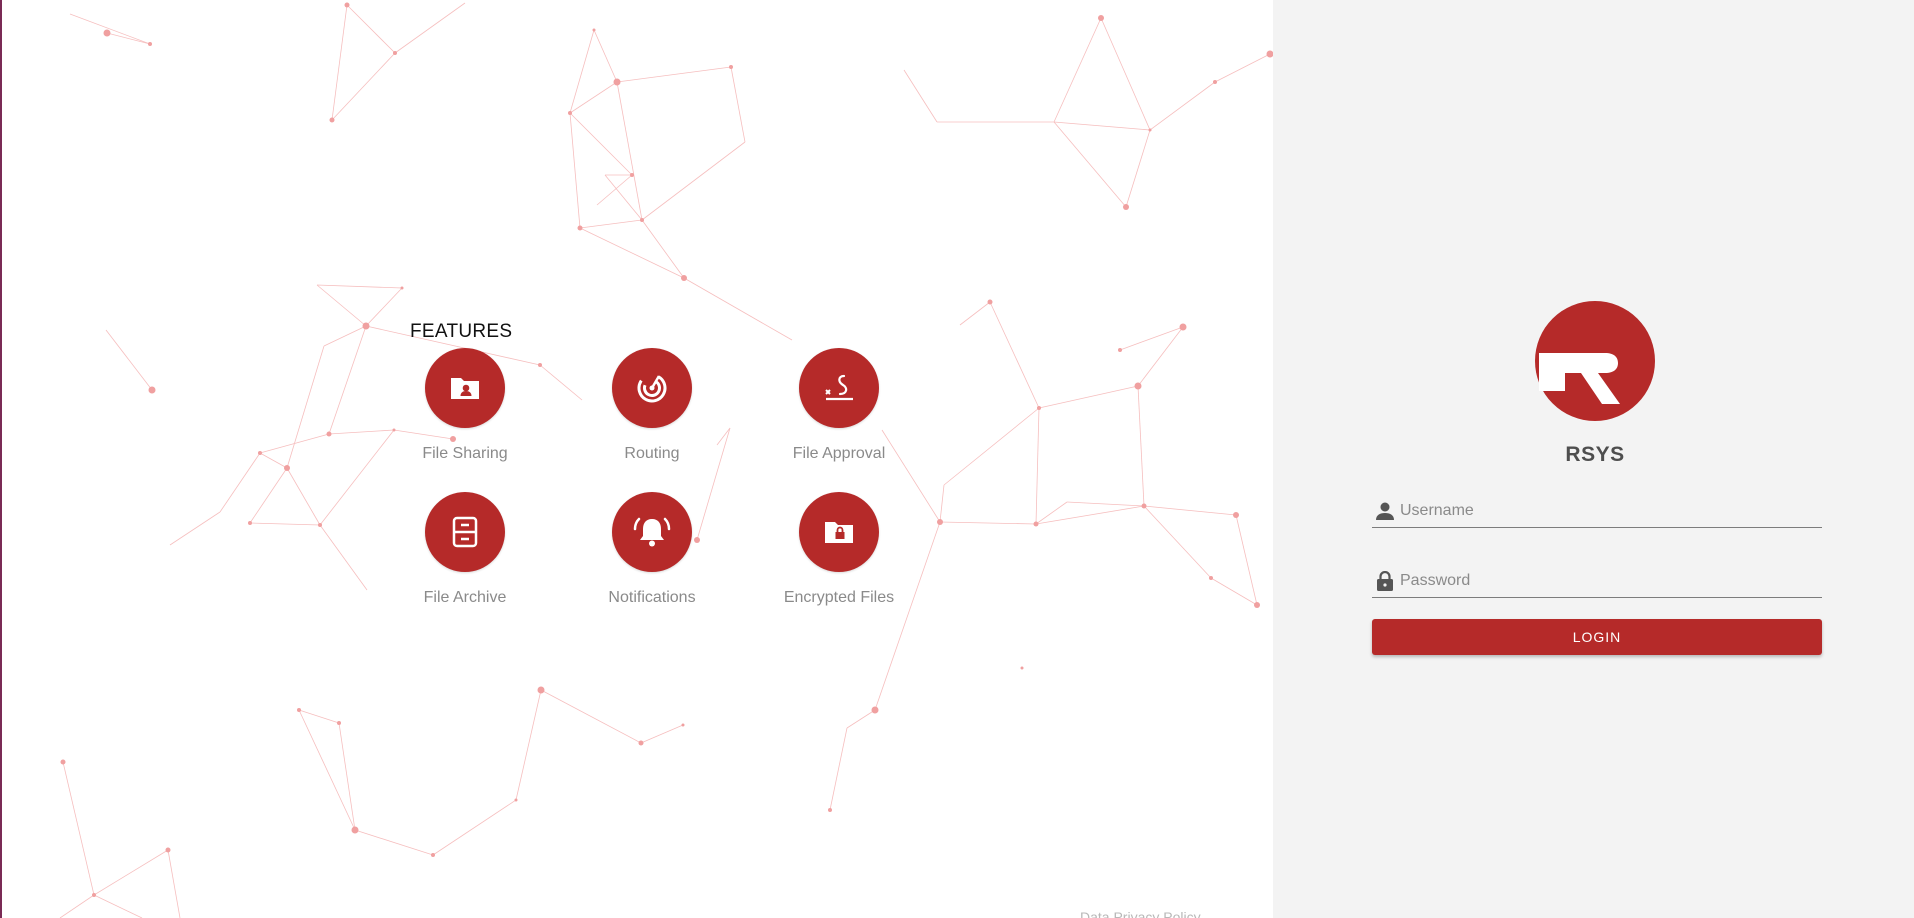 The image size is (1914, 918). What do you see at coordinates (652, 532) in the screenshot?
I see `bell-icon` at bounding box center [652, 532].